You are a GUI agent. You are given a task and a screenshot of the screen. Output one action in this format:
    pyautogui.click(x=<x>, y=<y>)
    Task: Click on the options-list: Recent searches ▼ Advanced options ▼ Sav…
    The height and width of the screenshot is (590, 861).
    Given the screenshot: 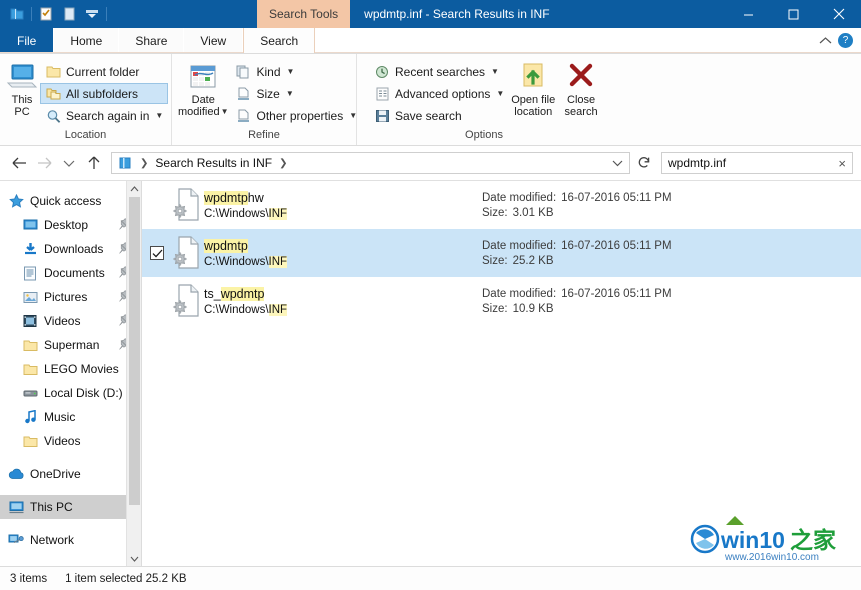 What is the action you would take?
    pyautogui.click(x=436, y=93)
    